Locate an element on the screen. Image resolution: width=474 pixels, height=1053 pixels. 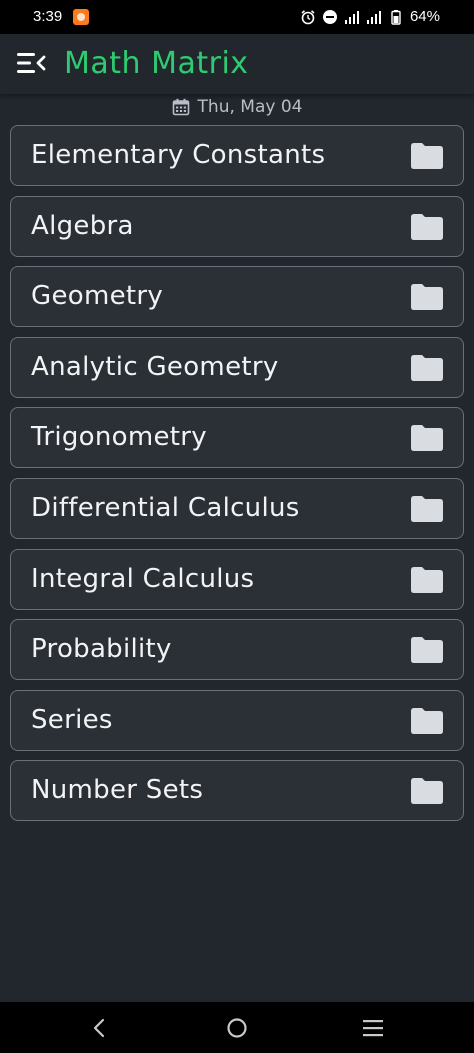
status-icons: 64% is located at coordinates (370, 16).